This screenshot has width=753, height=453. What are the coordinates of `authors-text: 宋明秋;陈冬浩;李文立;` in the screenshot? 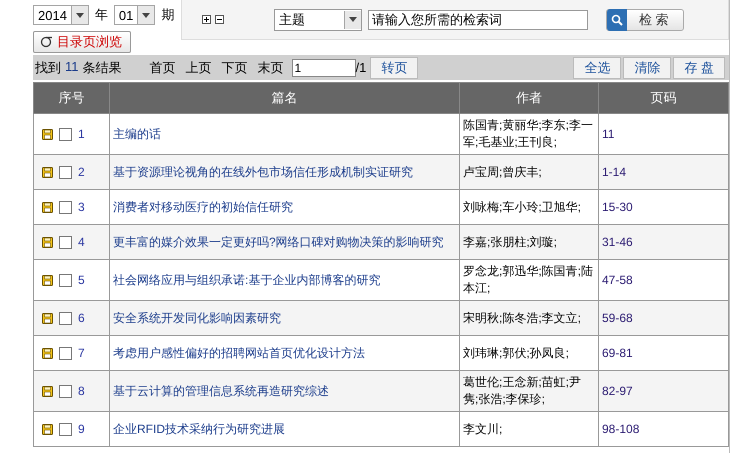 It's located at (522, 317).